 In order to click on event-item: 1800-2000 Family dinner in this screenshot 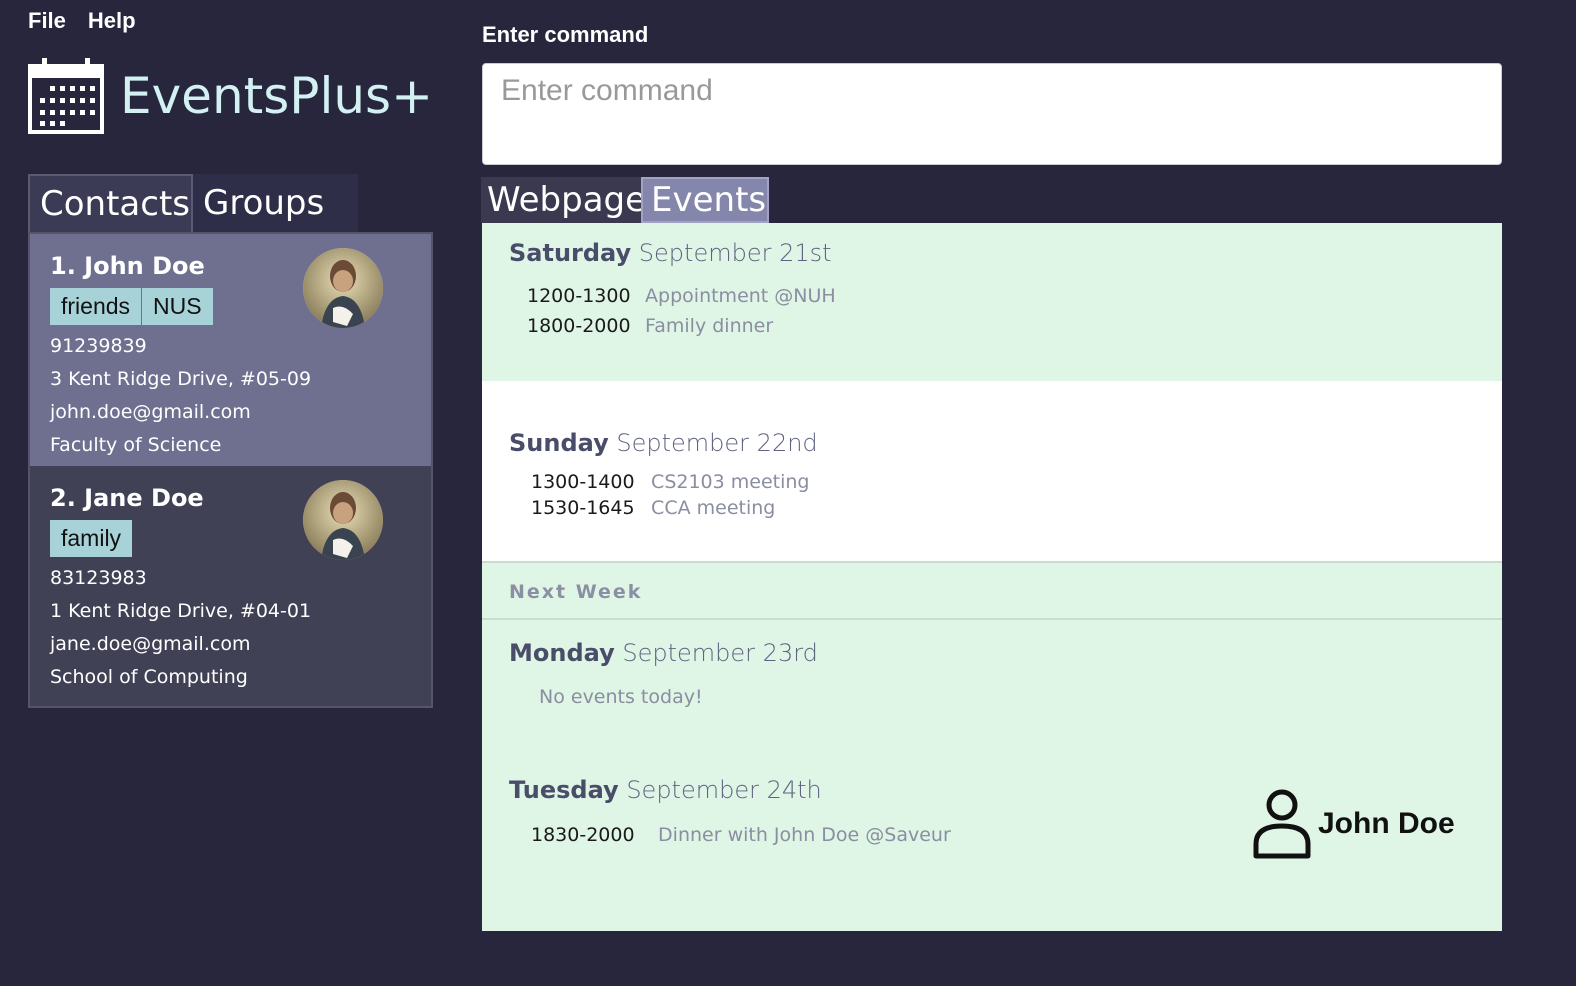, I will do `click(650, 326)`.